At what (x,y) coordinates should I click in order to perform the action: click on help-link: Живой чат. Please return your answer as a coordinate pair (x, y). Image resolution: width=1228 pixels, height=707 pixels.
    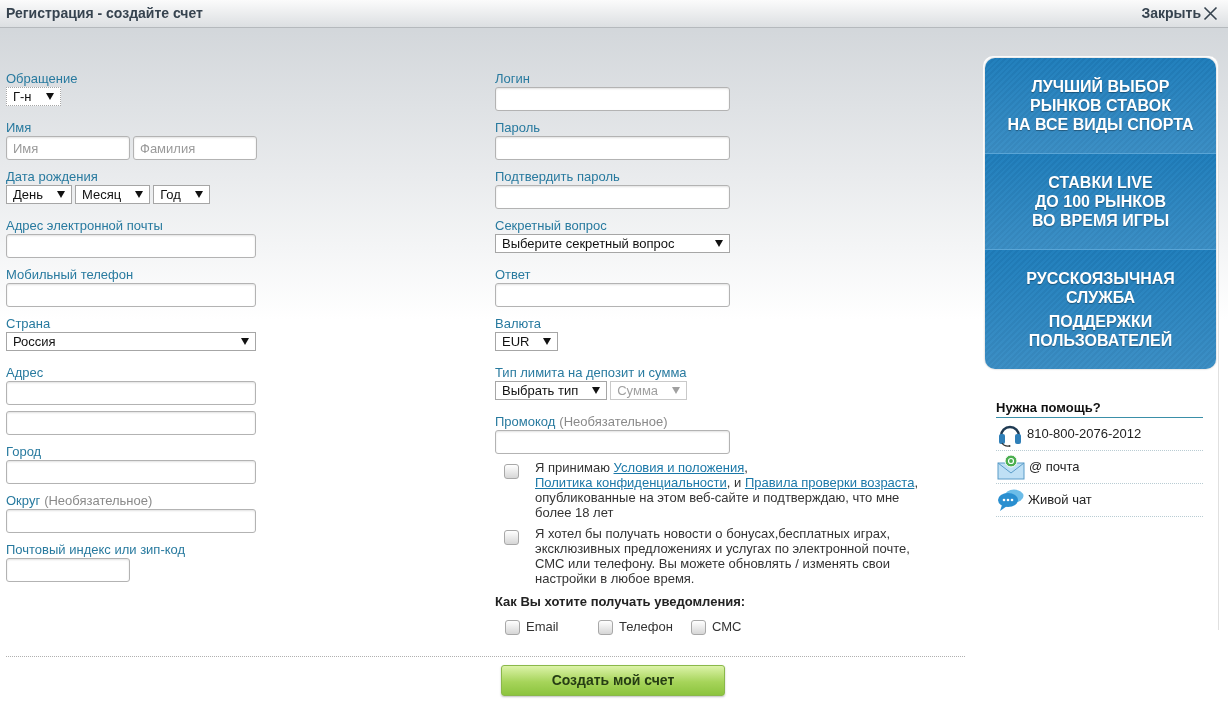
    Looking at the image, I should click on (1060, 500).